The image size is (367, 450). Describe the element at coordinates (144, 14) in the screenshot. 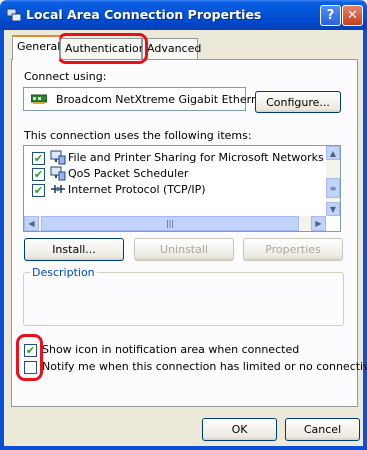

I see `window-title: Local Area Connection Properties` at that location.